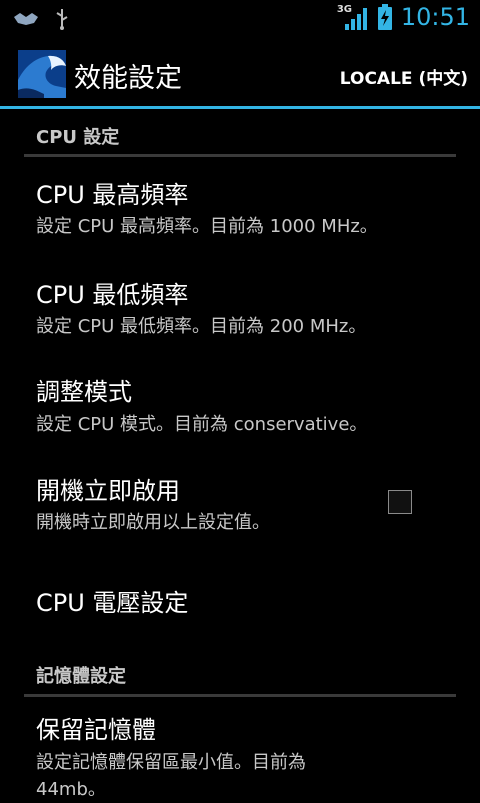 The image size is (480, 803). What do you see at coordinates (207, 226) in the screenshot?
I see `pref-summary: 設定 CPU 最高頻率。目前為 1000 MHz。` at bounding box center [207, 226].